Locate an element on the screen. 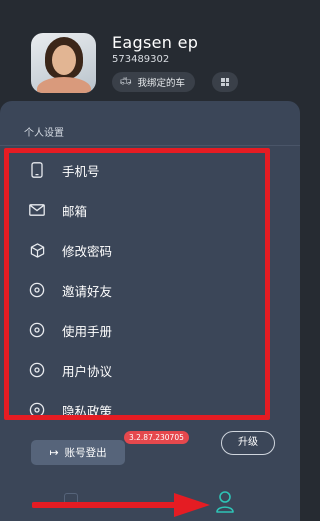 This screenshot has width=320, height=521. my-car-button: 🛻︎ 我绑定的车 is located at coordinates (153, 82).